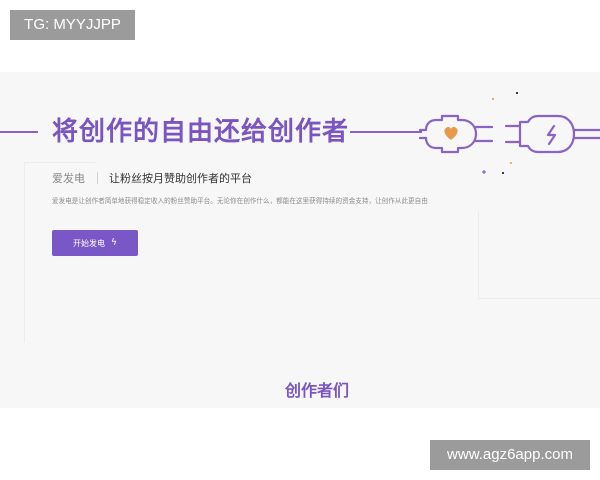 This screenshot has height=480, width=600. Describe the element at coordinates (201, 132) in the screenshot. I see `hero-title: 将创作的自由还给创作者` at that location.